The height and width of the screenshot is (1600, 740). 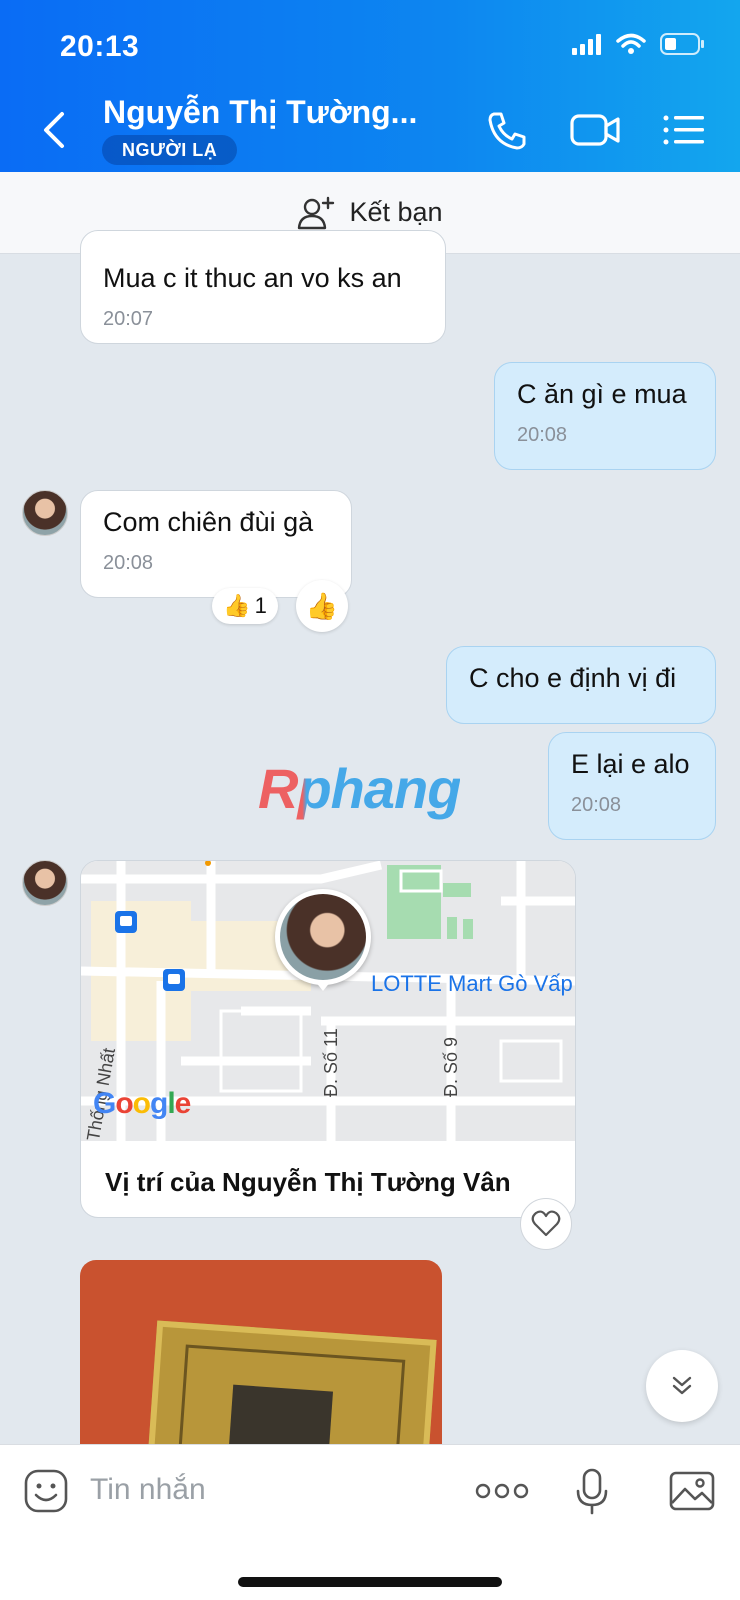 I want to click on message-bubble: E lại e alo 20:08, so click(x=632, y=786).